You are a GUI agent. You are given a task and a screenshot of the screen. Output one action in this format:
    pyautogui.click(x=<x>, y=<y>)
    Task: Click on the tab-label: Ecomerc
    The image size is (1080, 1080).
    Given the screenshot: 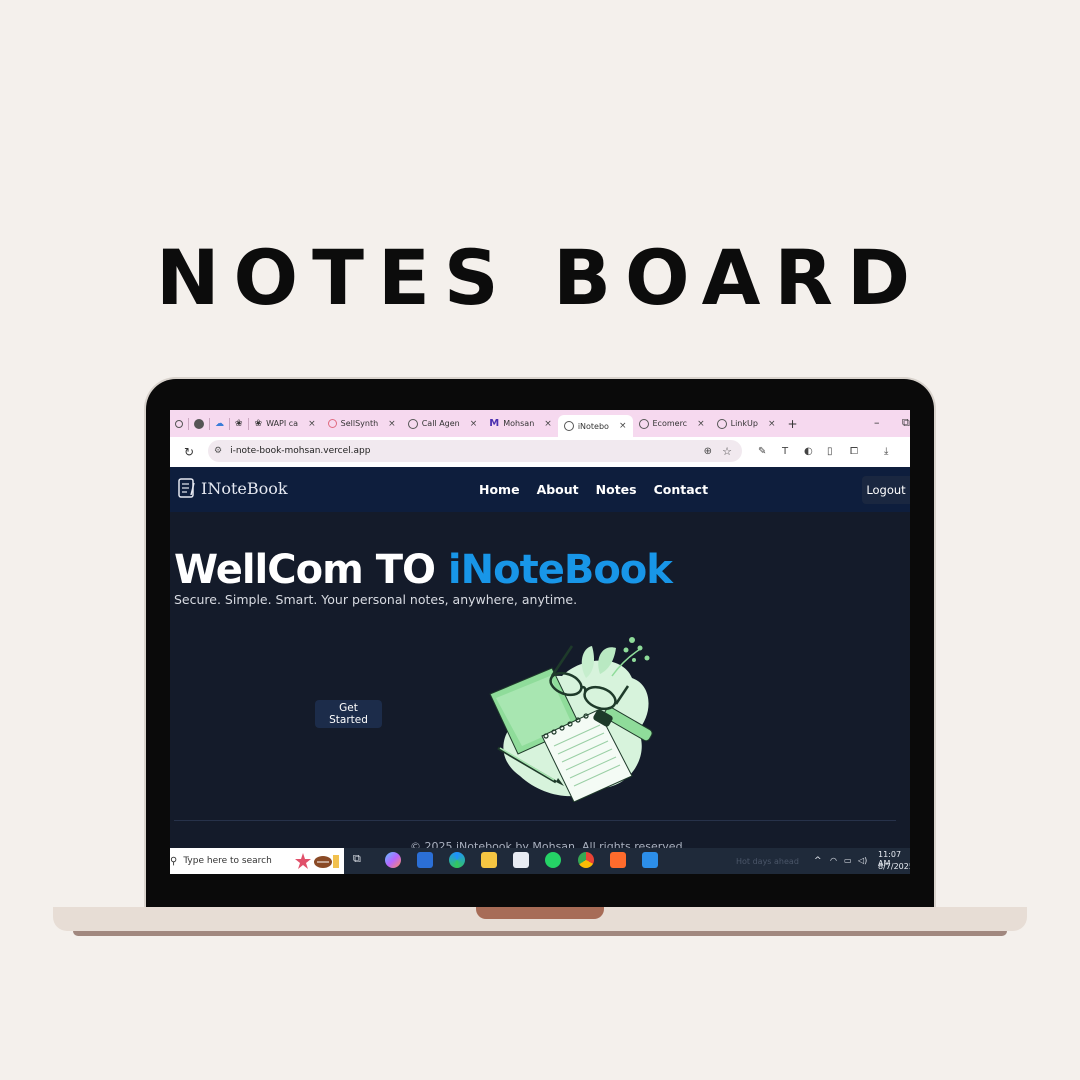 What is the action you would take?
    pyautogui.click(x=670, y=423)
    